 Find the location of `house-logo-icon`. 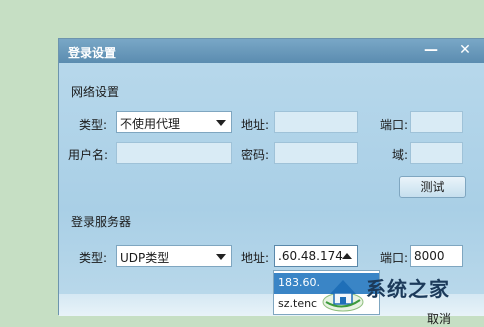

house-logo-icon is located at coordinates (343, 296).